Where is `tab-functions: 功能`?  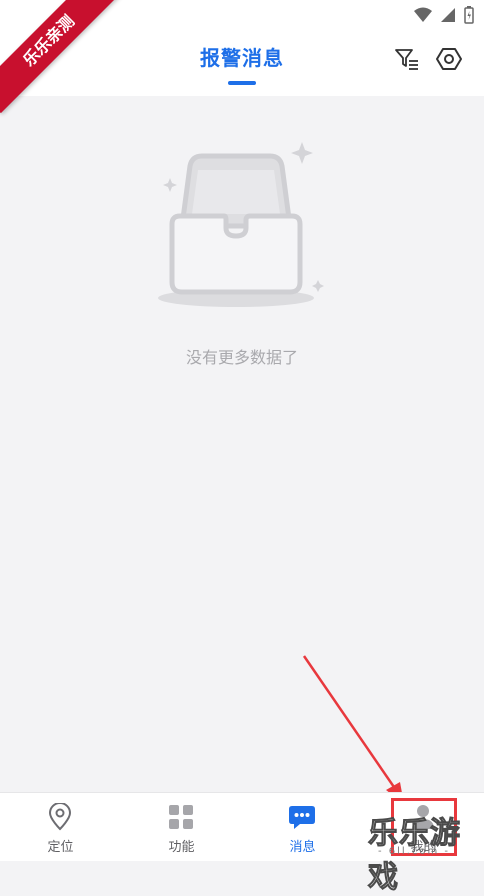 tab-functions: 功能 is located at coordinates (181, 827).